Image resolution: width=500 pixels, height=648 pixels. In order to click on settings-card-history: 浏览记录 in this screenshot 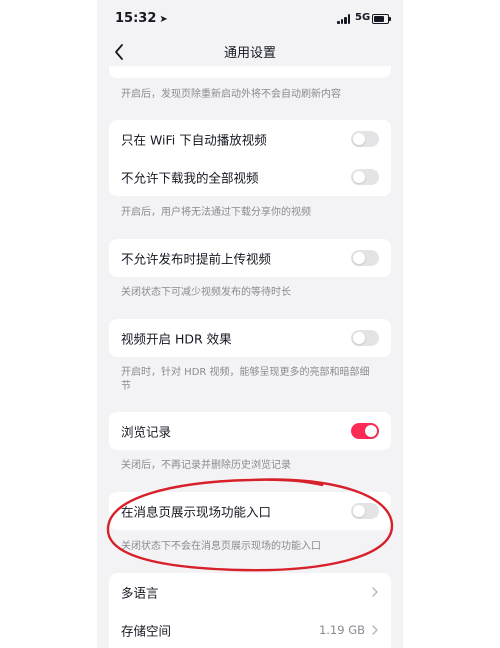, I will do `click(250, 431)`.